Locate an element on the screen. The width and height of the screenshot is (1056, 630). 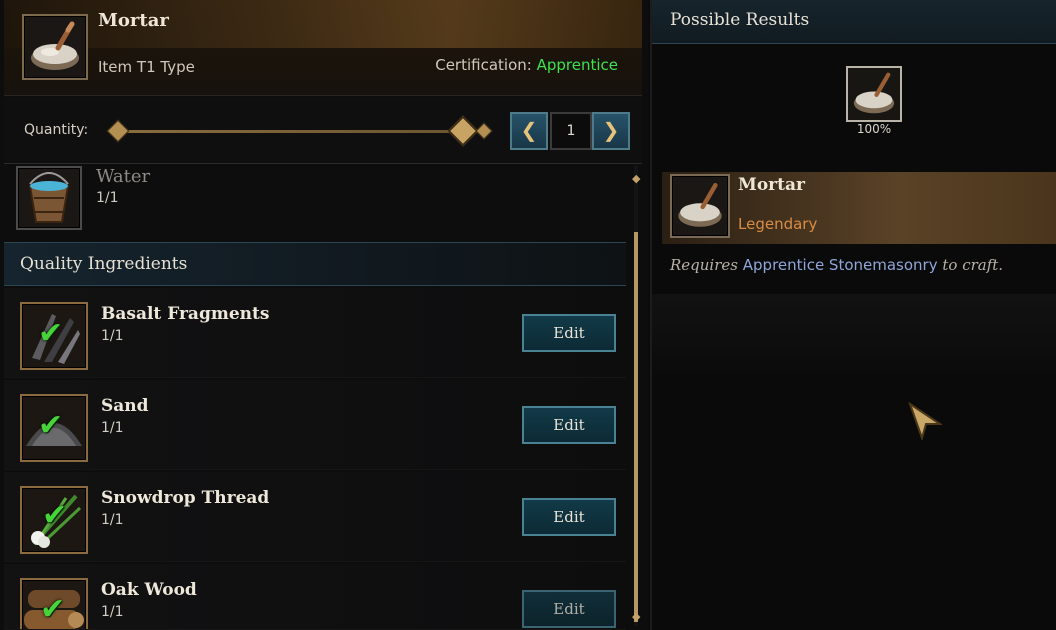
quantity-value: 1 is located at coordinates (571, 131).